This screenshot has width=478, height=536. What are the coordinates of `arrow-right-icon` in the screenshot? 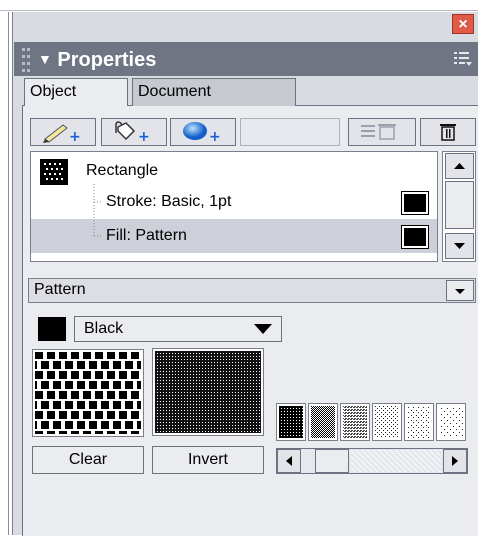 It's located at (455, 461).